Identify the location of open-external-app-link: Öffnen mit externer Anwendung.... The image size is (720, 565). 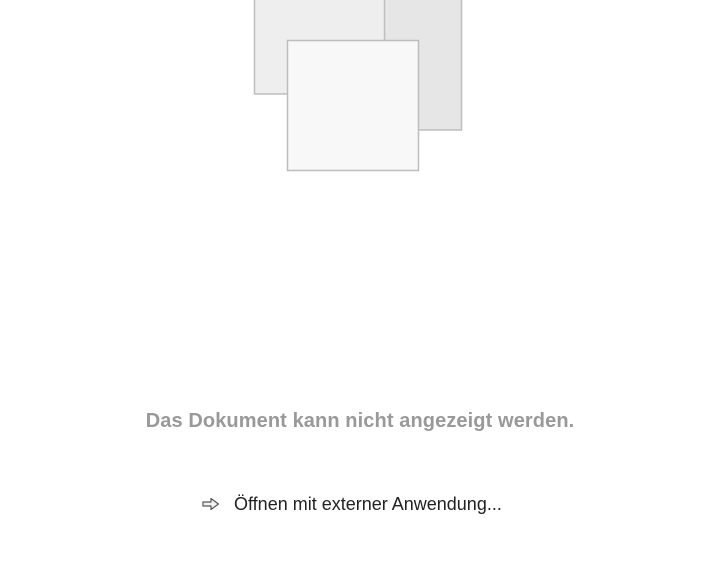
(352, 504).